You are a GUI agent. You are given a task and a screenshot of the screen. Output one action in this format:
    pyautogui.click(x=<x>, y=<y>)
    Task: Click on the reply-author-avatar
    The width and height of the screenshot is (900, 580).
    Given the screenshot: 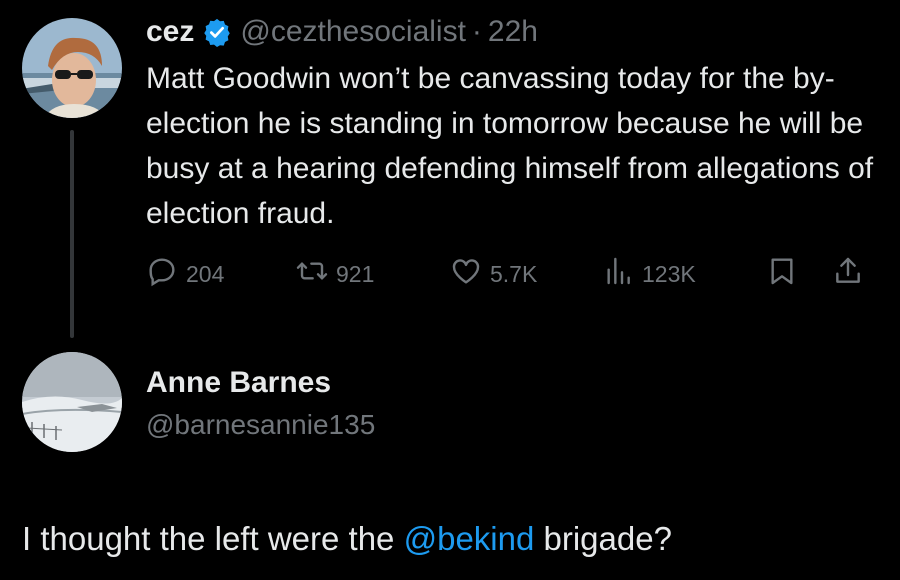 What is the action you would take?
    pyautogui.click(x=72, y=402)
    